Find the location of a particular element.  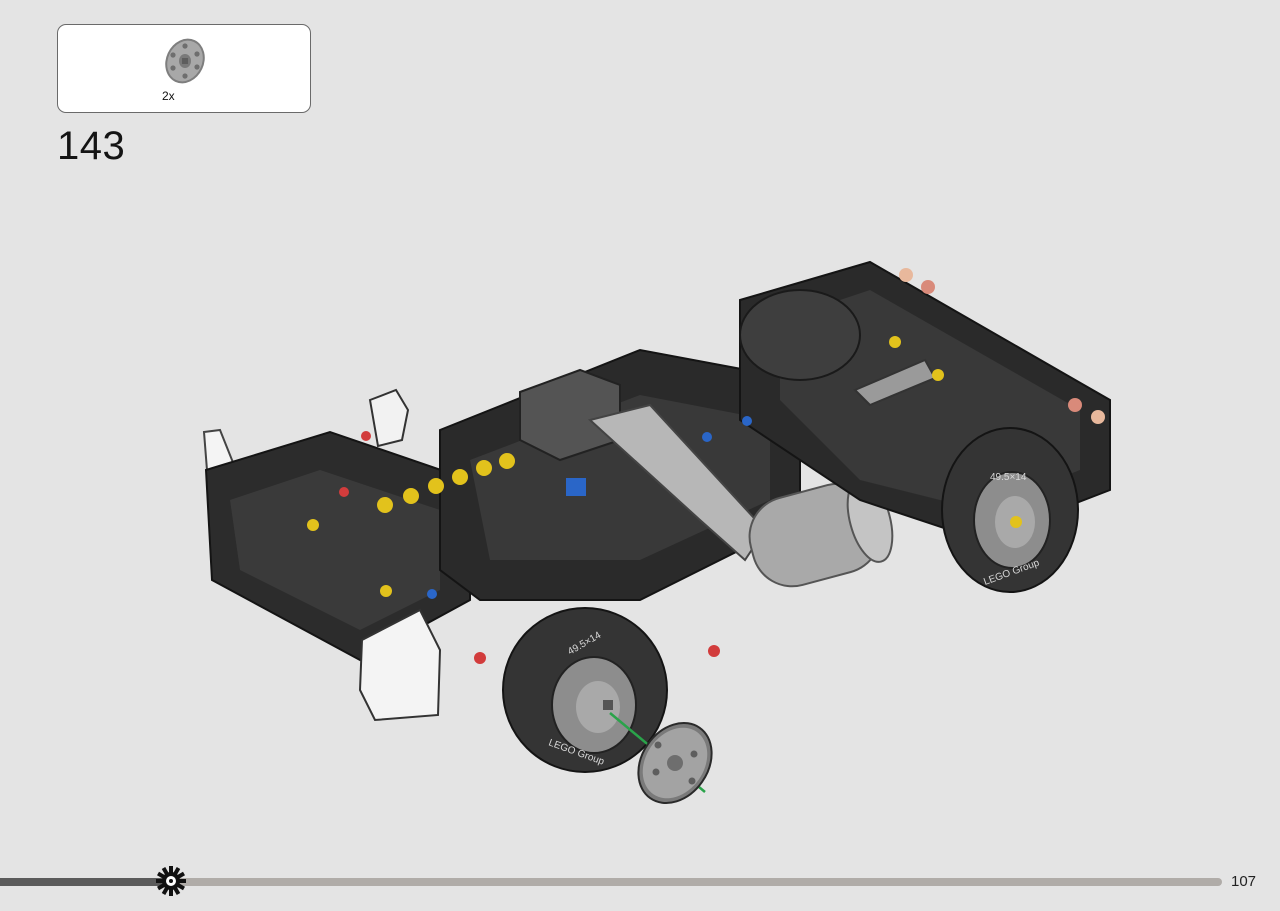

gear-icon is located at coordinates (171, 881).